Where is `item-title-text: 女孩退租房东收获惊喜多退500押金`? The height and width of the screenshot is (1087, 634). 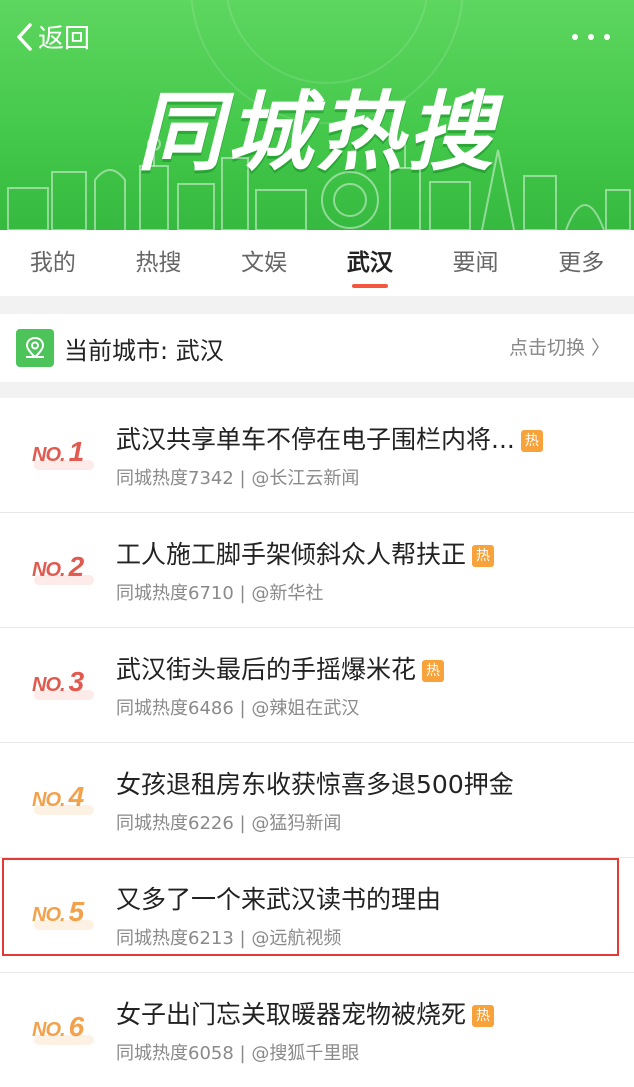
item-title-text: 女孩退租房东收获惊喜多退500押金 is located at coordinates (315, 784).